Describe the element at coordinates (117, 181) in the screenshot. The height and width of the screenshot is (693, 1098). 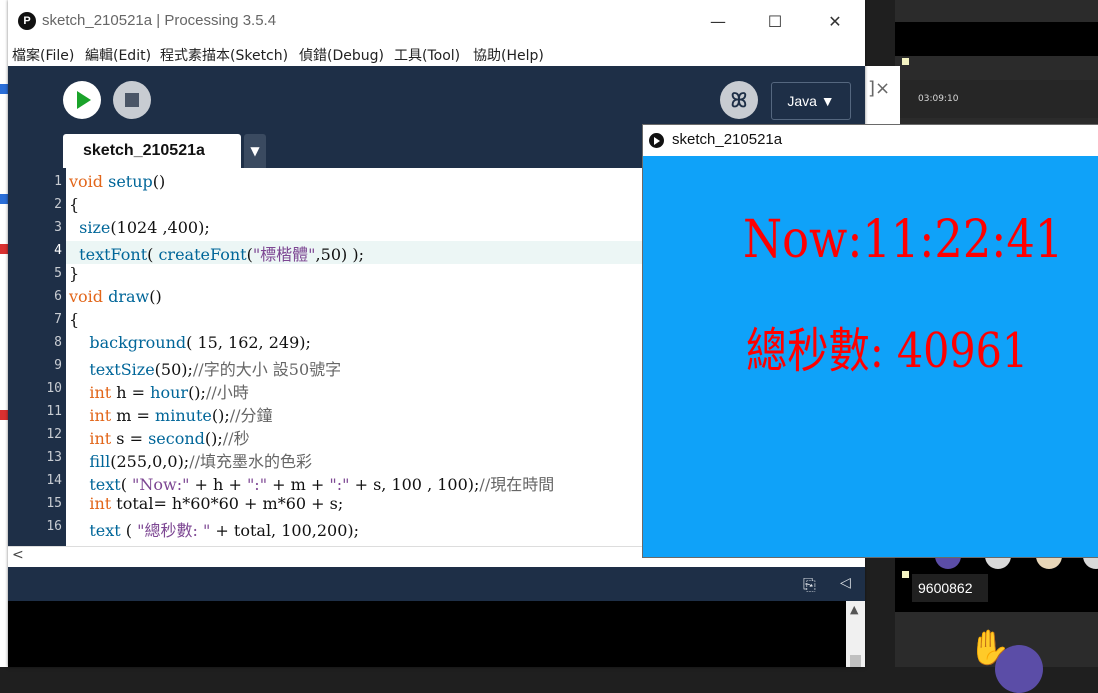
I see `code-line: void setup()` at that location.